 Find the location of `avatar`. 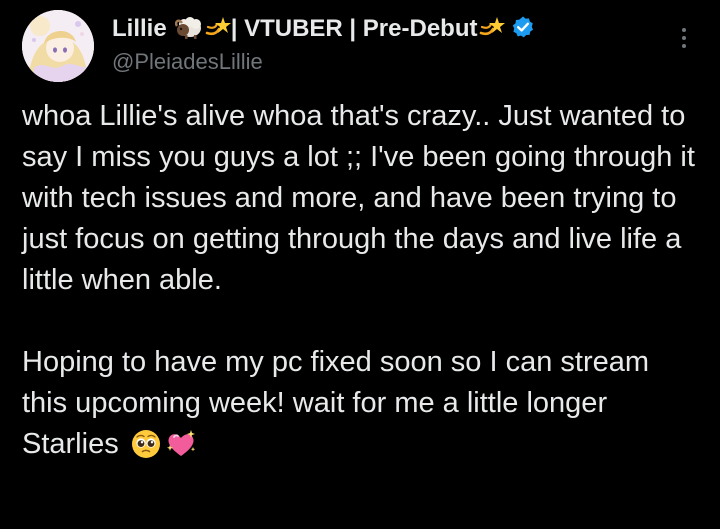

avatar is located at coordinates (58, 46).